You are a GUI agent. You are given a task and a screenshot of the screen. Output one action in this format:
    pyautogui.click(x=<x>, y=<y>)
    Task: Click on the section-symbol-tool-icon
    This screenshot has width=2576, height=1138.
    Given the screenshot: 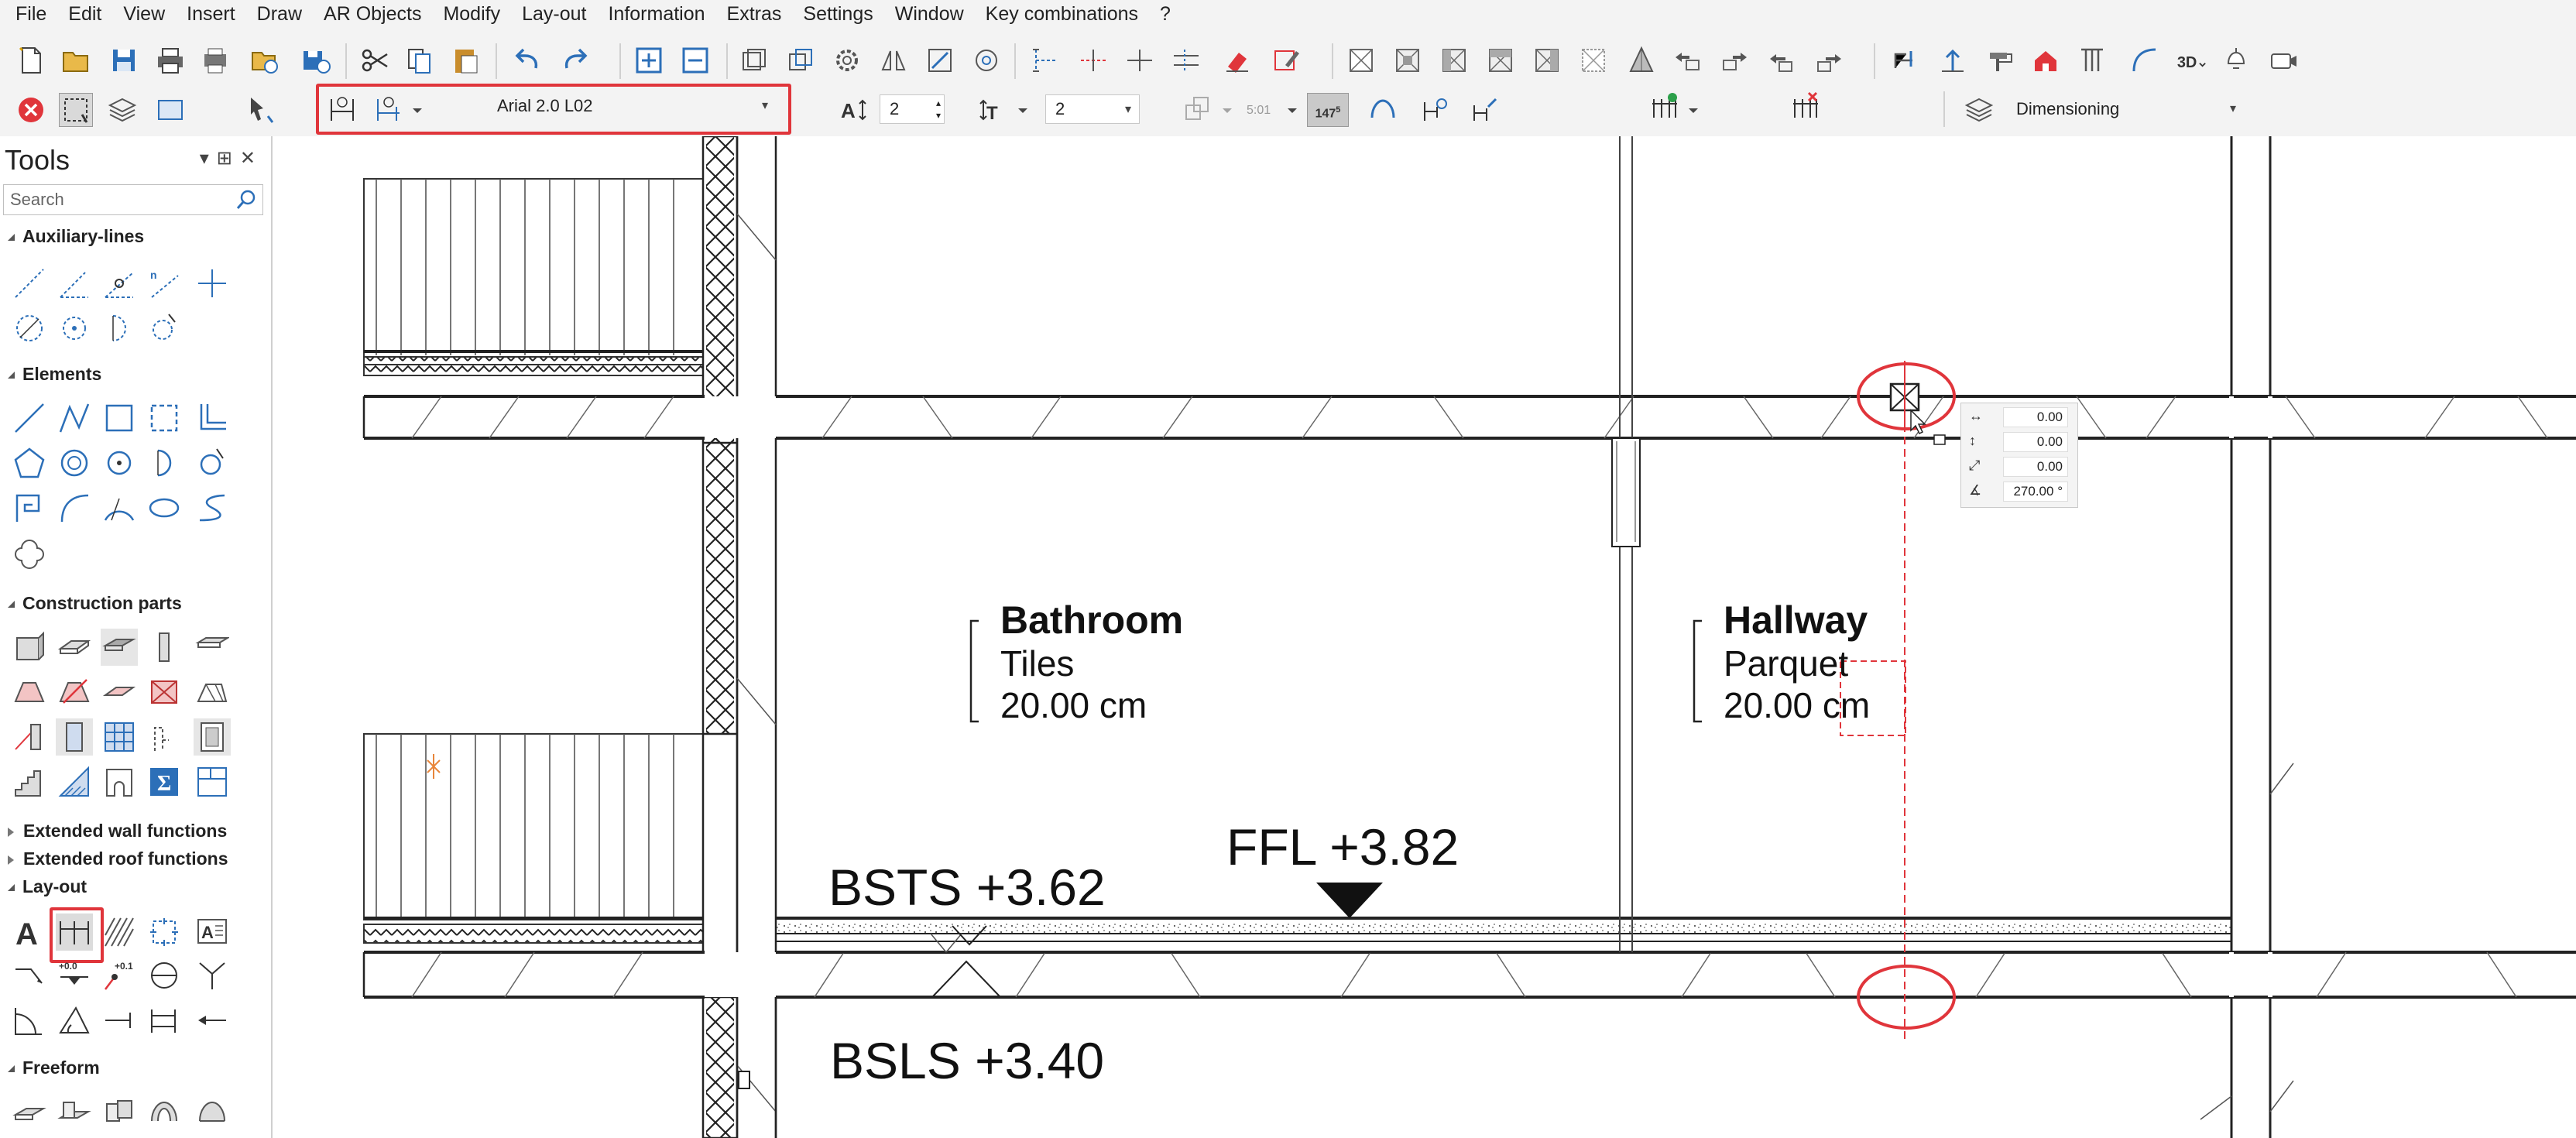 What is the action you would take?
    pyautogui.click(x=164, y=975)
    